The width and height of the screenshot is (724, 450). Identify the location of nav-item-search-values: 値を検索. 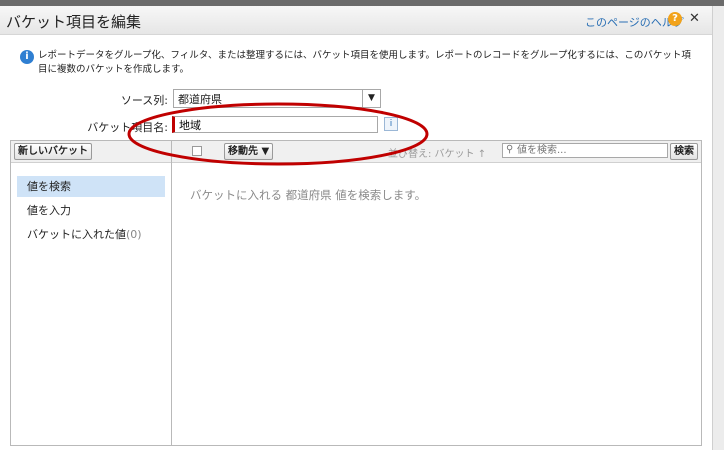
(91, 186).